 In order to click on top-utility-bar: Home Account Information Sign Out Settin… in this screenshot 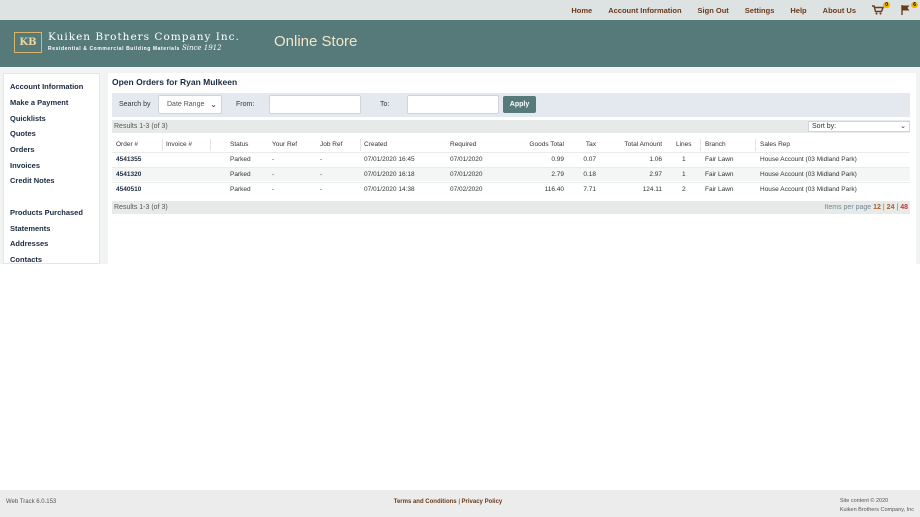, I will do `click(460, 10)`.